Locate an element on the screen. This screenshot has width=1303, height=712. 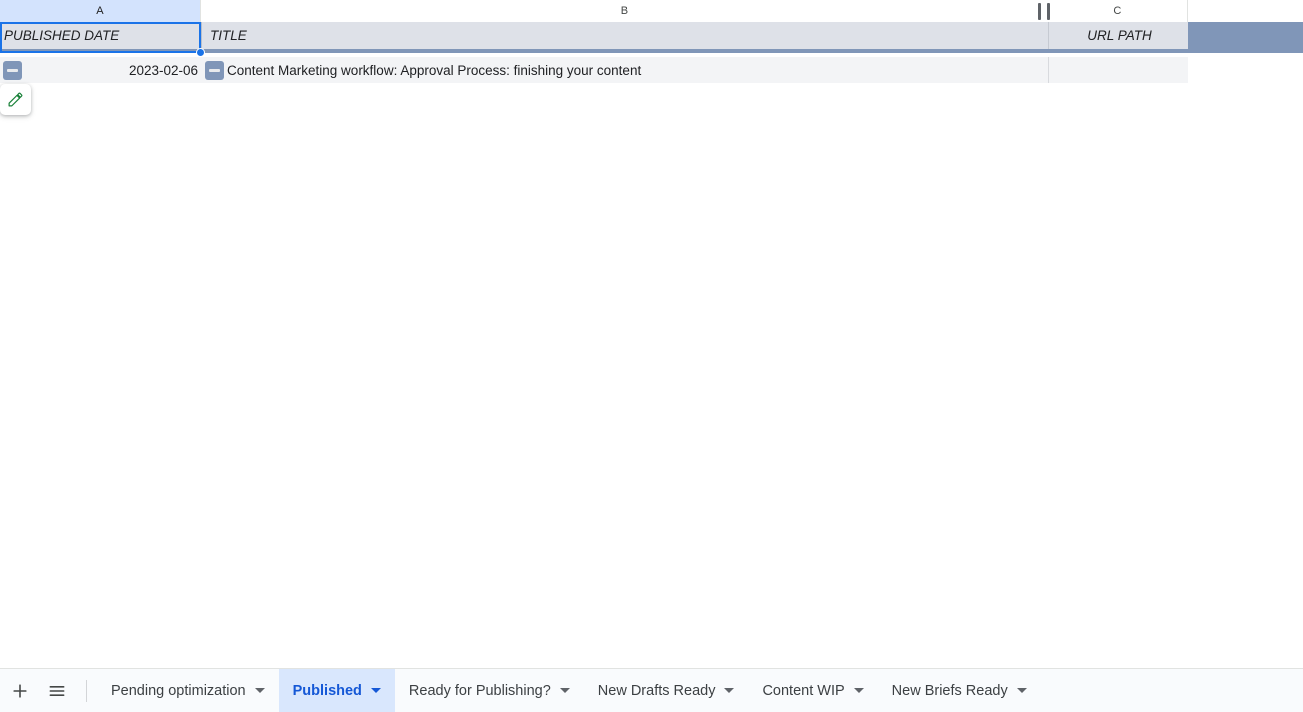
add-sheet-button is located at coordinates (20, 691).